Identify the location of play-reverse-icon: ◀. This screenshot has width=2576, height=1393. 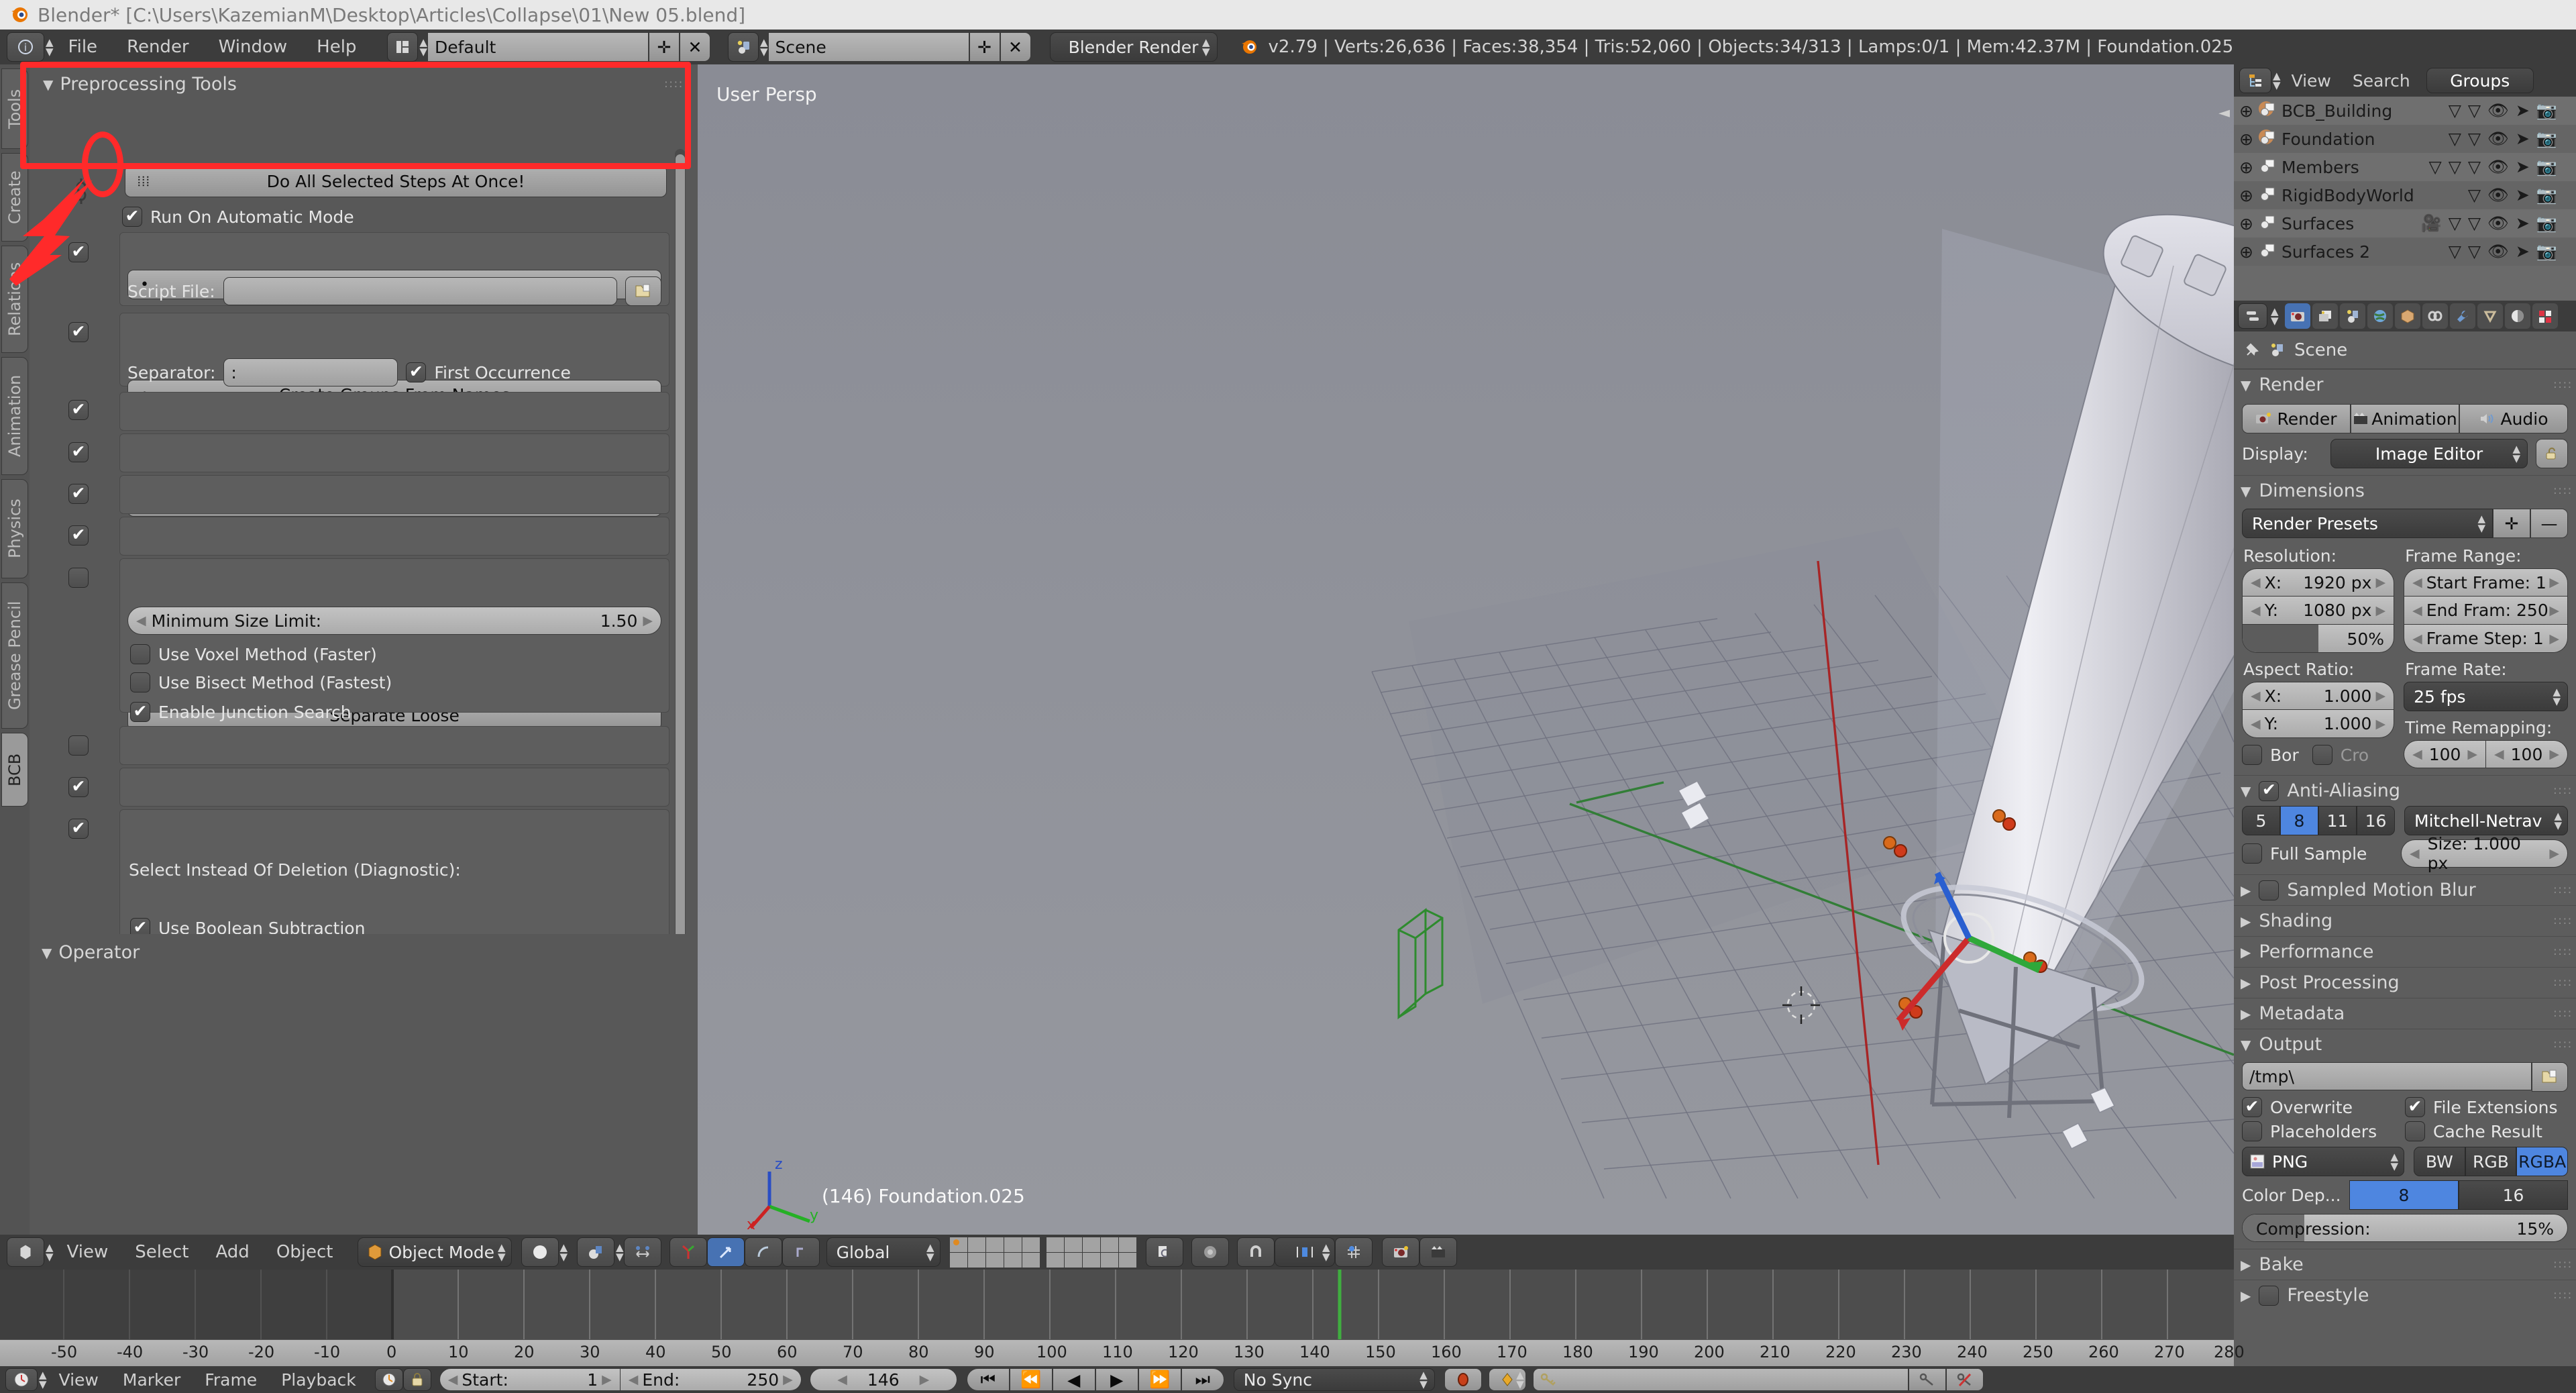
(1073, 1379).